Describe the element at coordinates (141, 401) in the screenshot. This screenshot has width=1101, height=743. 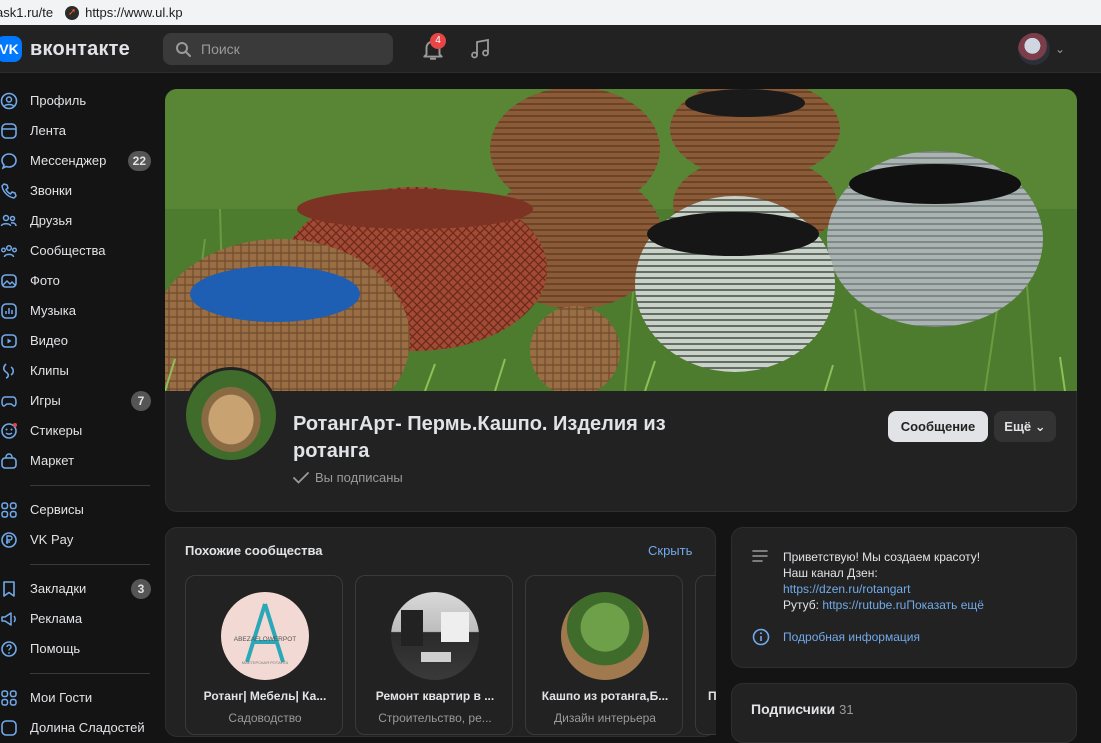
I see `games-count-badge: 7` at that location.